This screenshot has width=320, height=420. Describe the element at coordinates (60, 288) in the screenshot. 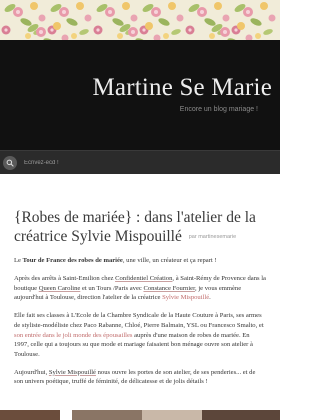

I see `link-queen-caroline: Queen Caroline` at that location.